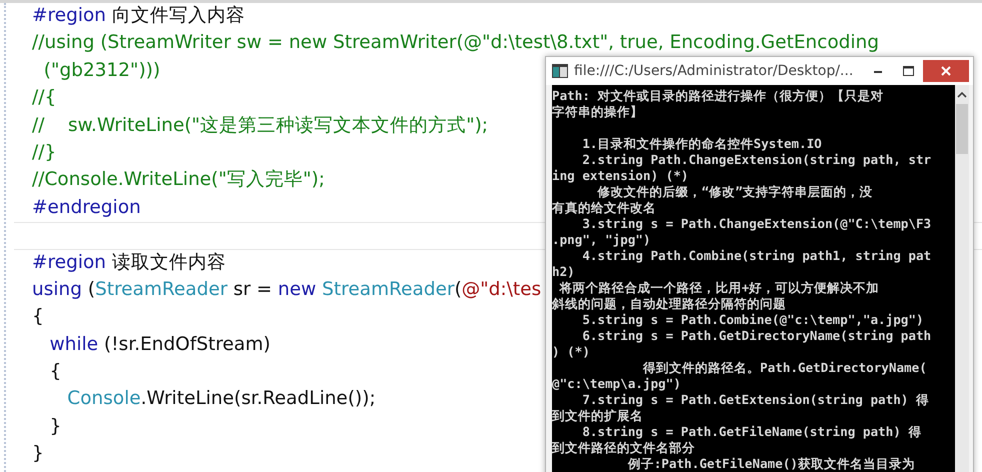 This screenshot has height=472, width=982. Describe the element at coordinates (44, 97) in the screenshot. I see `code-line: //{` at that location.